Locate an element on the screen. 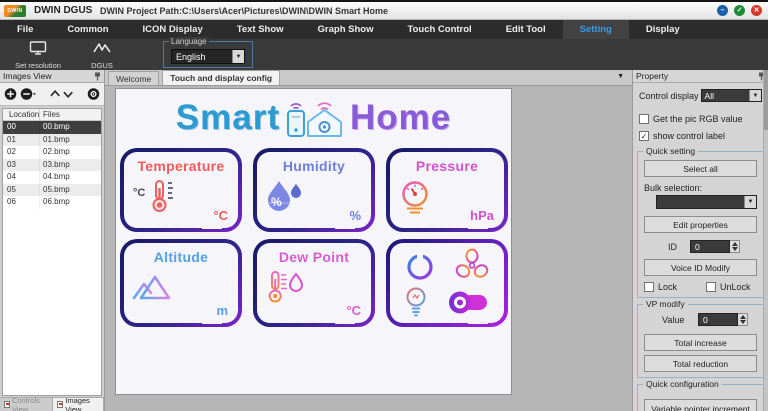 The image size is (768, 411). language-group-label: Language is located at coordinates (189, 41).